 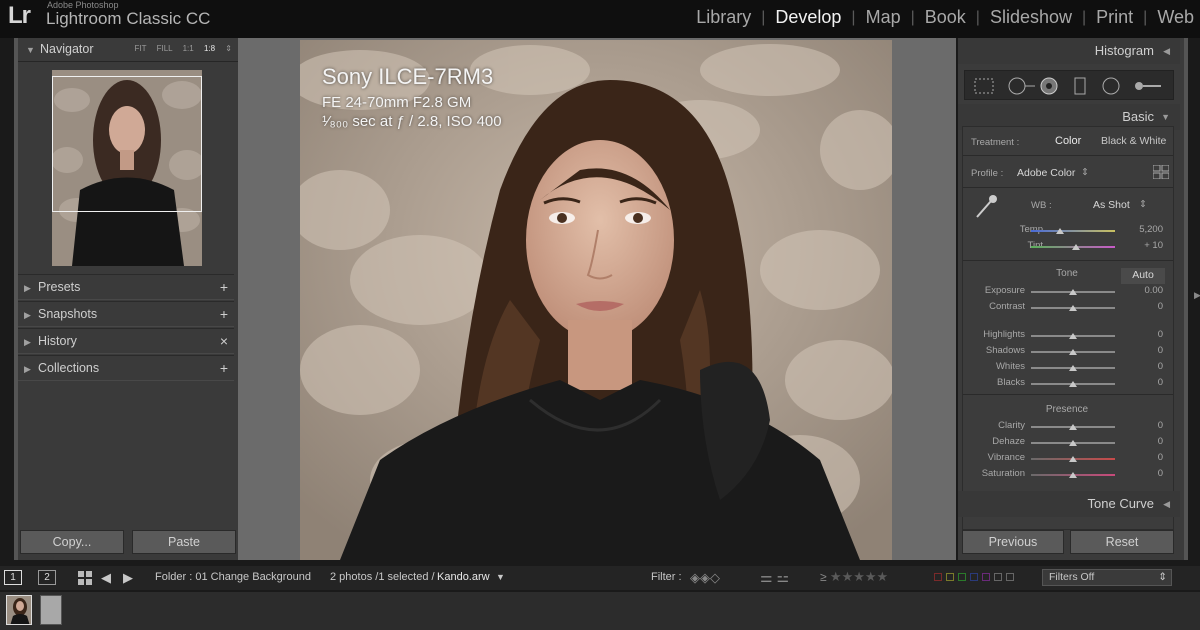 What do you see at coordinates (986, 209) in the screenshot?
I see `eyedropper-icon` at bounding box center [986, 209].